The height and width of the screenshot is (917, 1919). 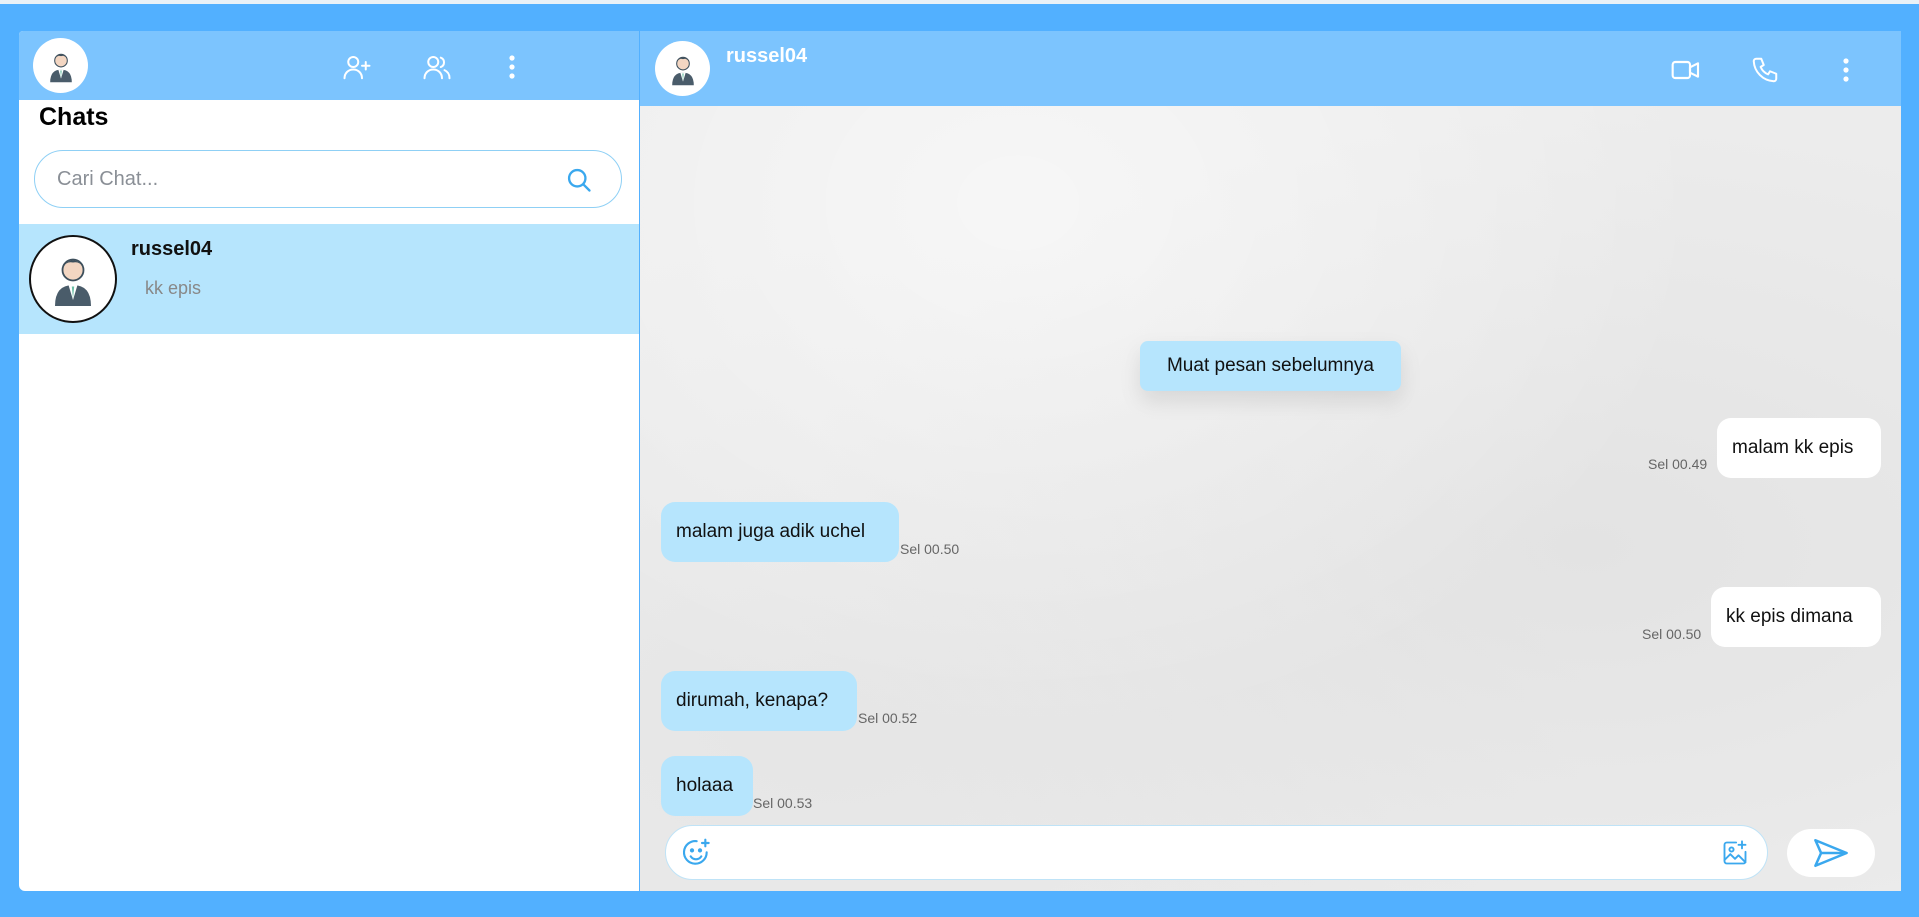 What do you see at coordinates (1735, 855) in the screenshot?
I see `add-image-icon` at bounding box center [1735, 855].